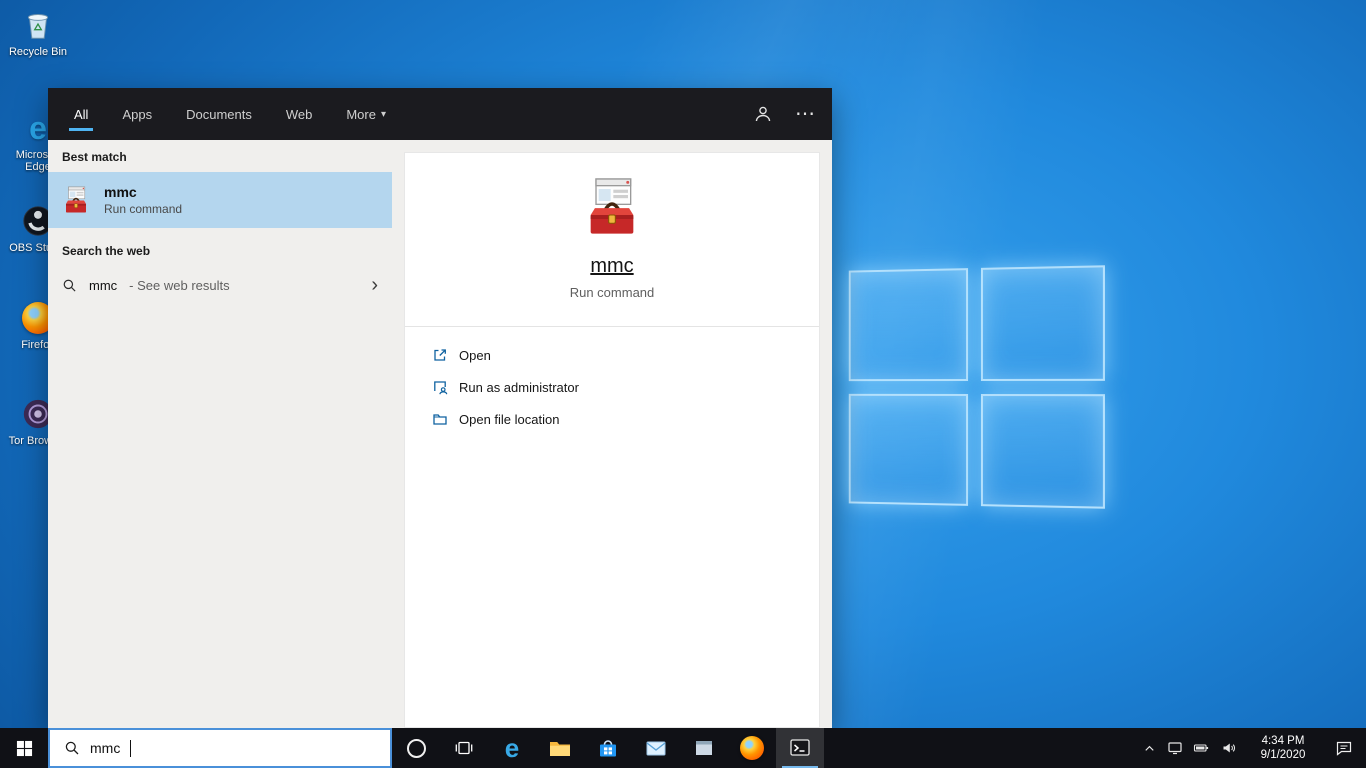 The image size is (1366, 768). I want to click on result-subtitle: Run command, so click(143, 209).